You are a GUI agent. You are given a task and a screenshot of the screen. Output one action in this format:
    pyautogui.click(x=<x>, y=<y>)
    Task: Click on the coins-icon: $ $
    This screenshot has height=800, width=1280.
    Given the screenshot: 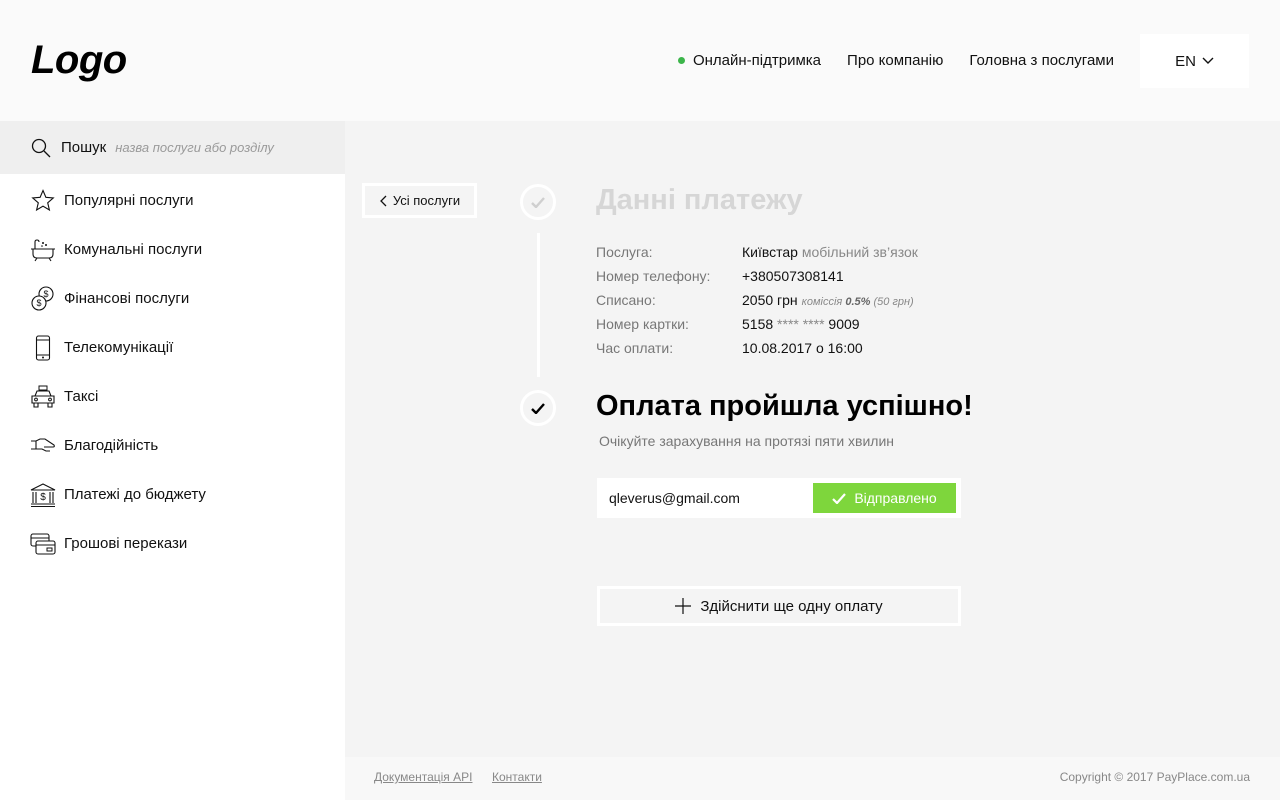 What is the action you would take?
    pyautogui.click(x=43, y=298)
    